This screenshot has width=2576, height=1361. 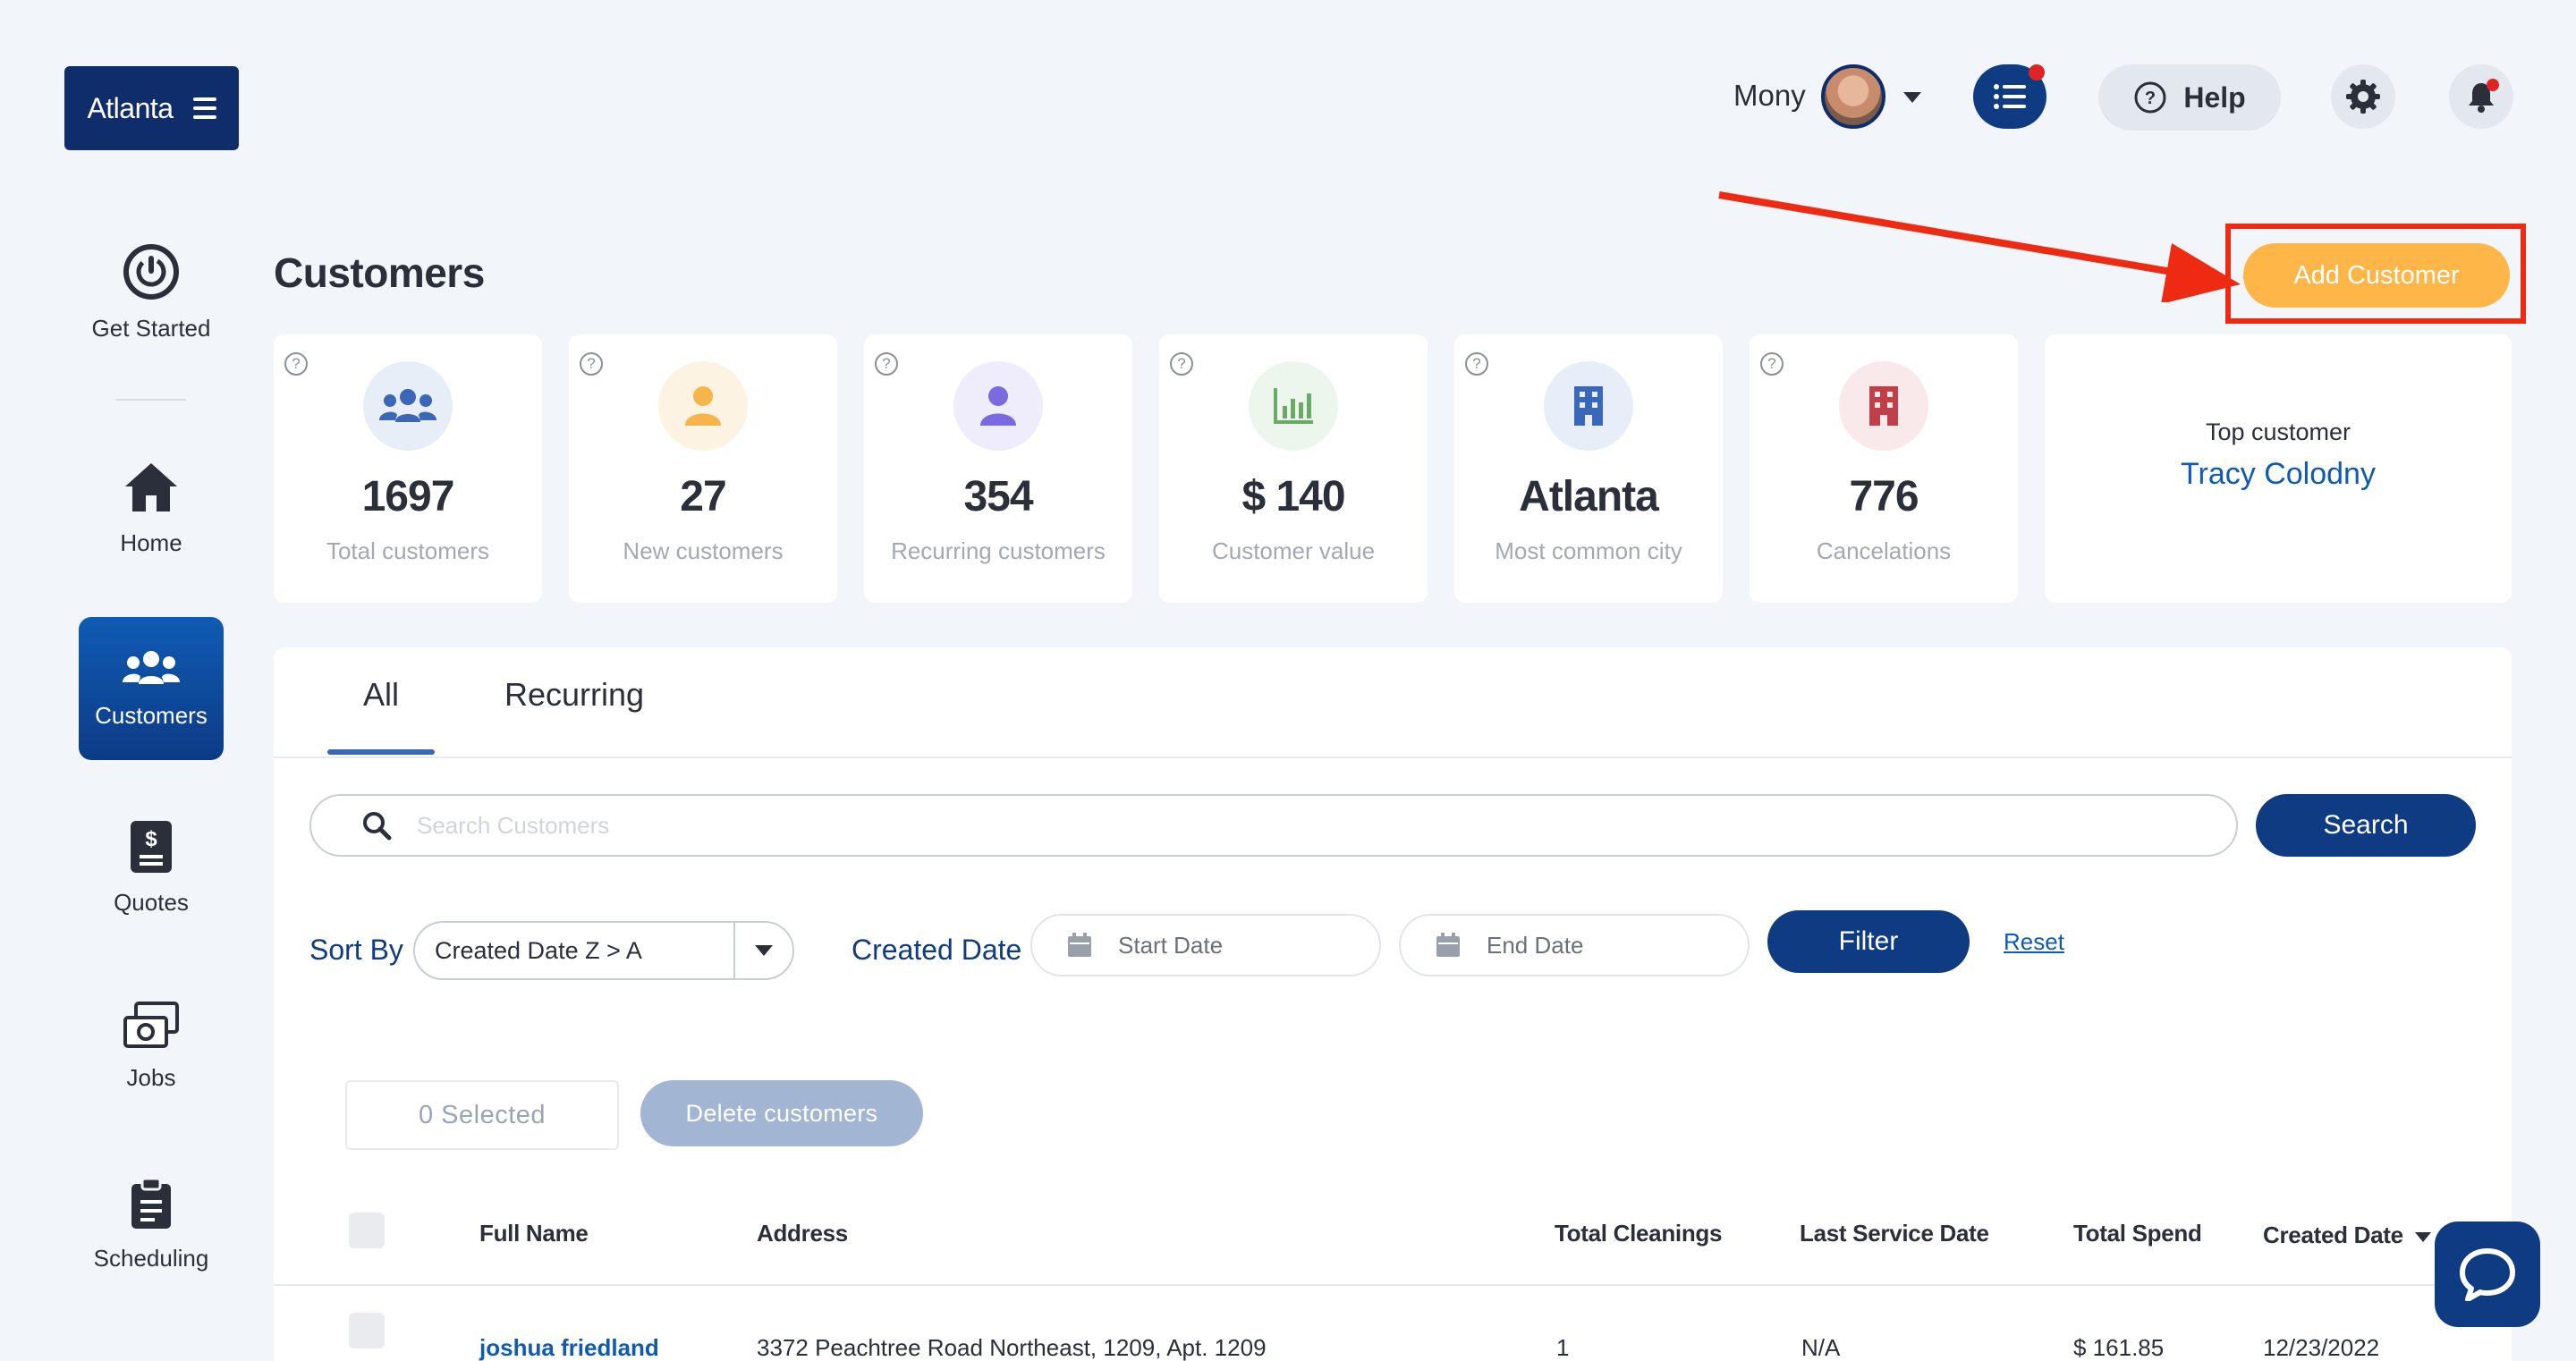 I want to click on sidebar-item-customers: Customers, so click(x=151, y=688).